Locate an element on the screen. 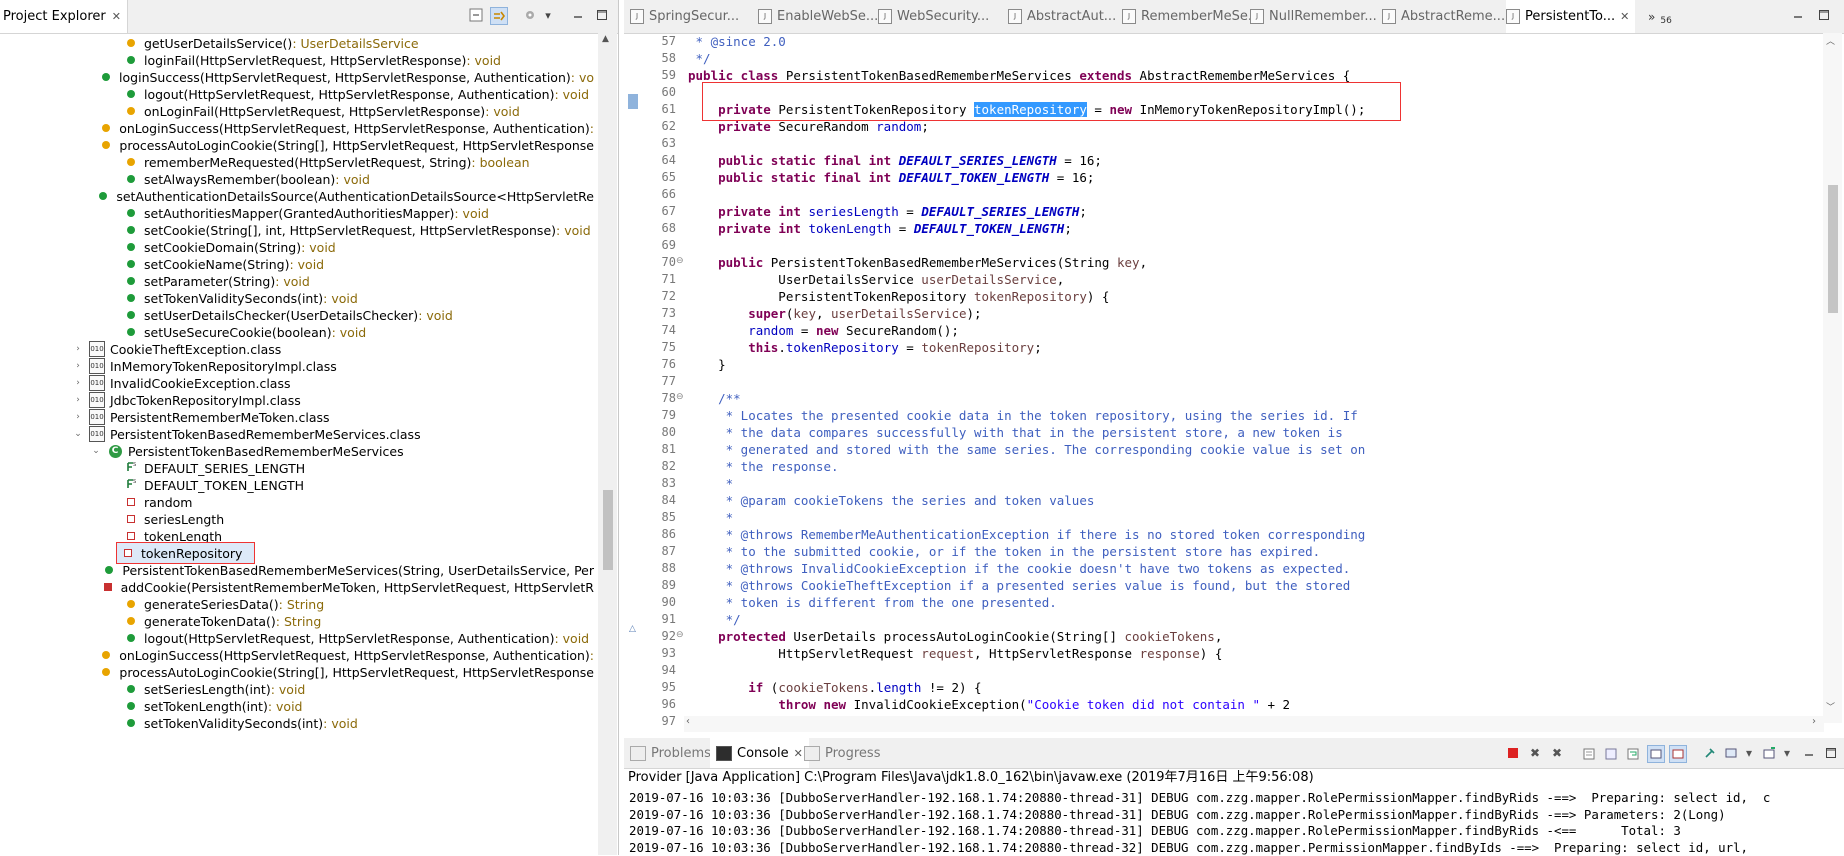 This screenshot has width=1844, height=856. minimize-icon is located at coordinates (578, 15).